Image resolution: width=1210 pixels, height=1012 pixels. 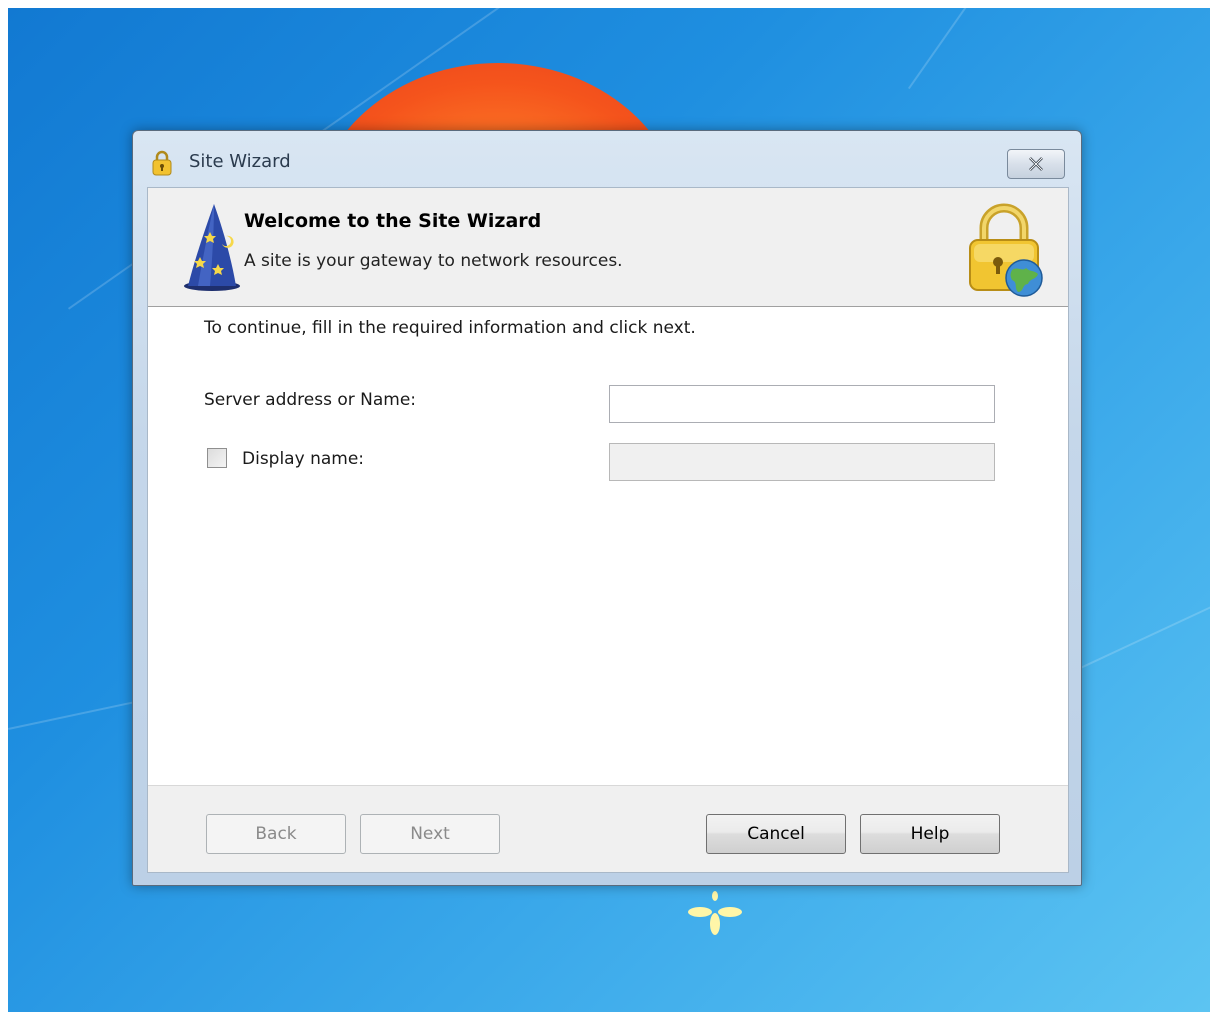 I want to click on back-button: Back, so click(x=276, y=834).